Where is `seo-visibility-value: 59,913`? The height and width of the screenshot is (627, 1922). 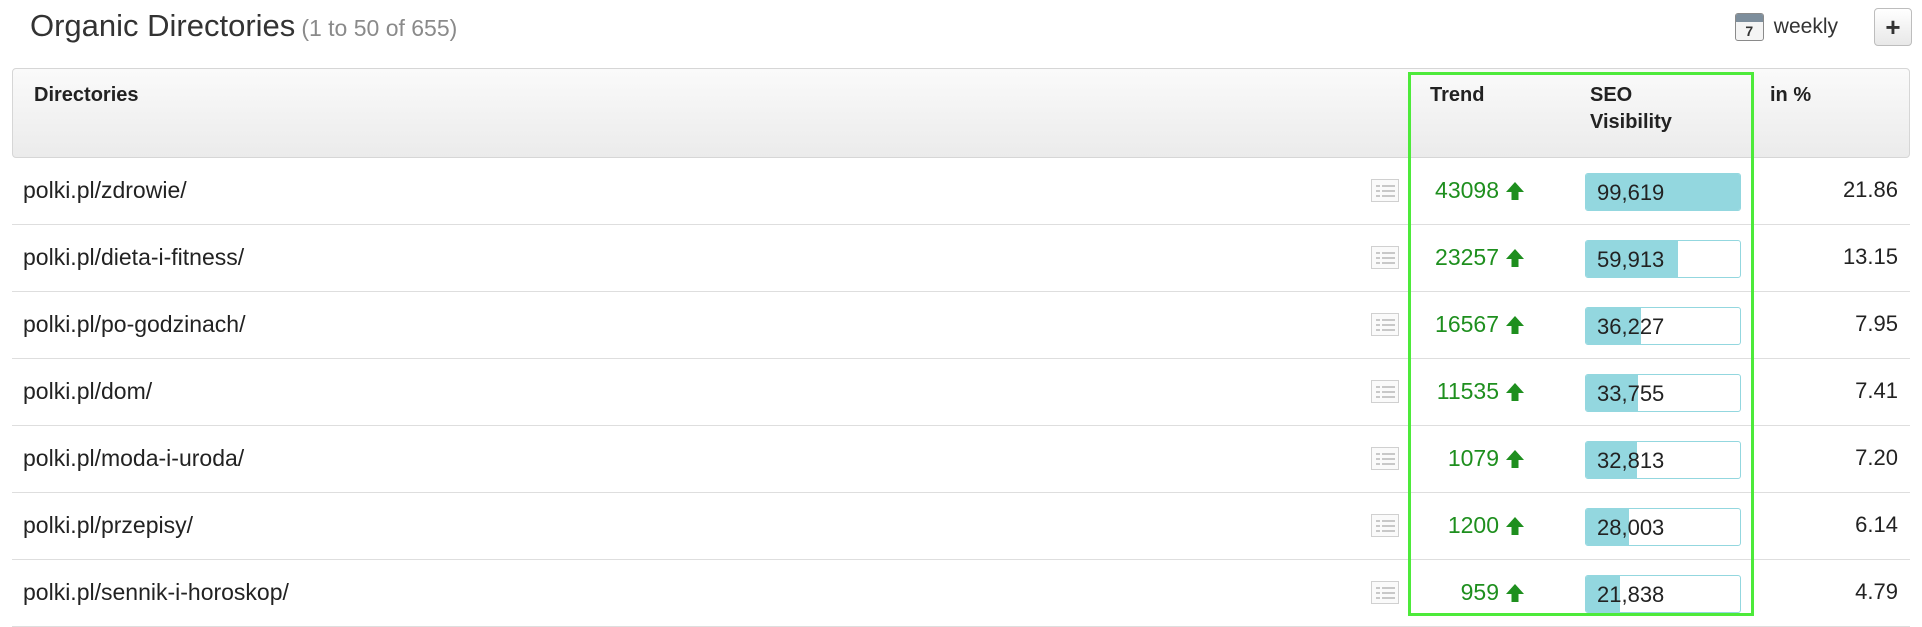 seo-visibility-value: 59,913 is located at coordinates (1631, 259).